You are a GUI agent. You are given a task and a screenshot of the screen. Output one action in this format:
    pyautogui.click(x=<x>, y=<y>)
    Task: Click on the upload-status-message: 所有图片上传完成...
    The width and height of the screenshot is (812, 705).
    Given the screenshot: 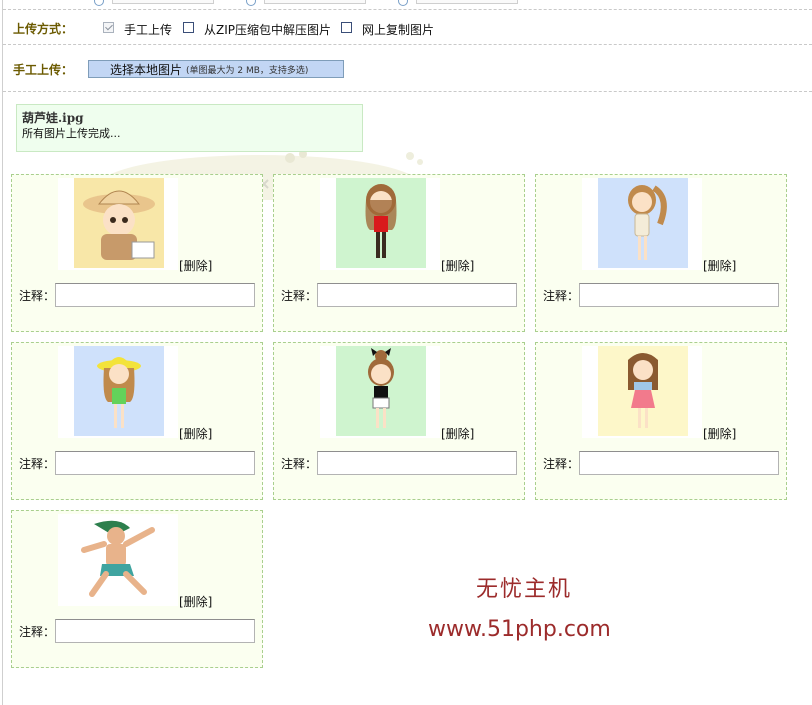 What is the action you would take?
    pyautogui.click(x=71, y=133)
    